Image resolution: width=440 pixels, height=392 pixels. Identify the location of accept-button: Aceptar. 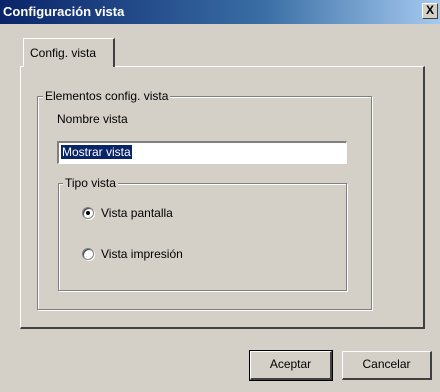
(291, 365).